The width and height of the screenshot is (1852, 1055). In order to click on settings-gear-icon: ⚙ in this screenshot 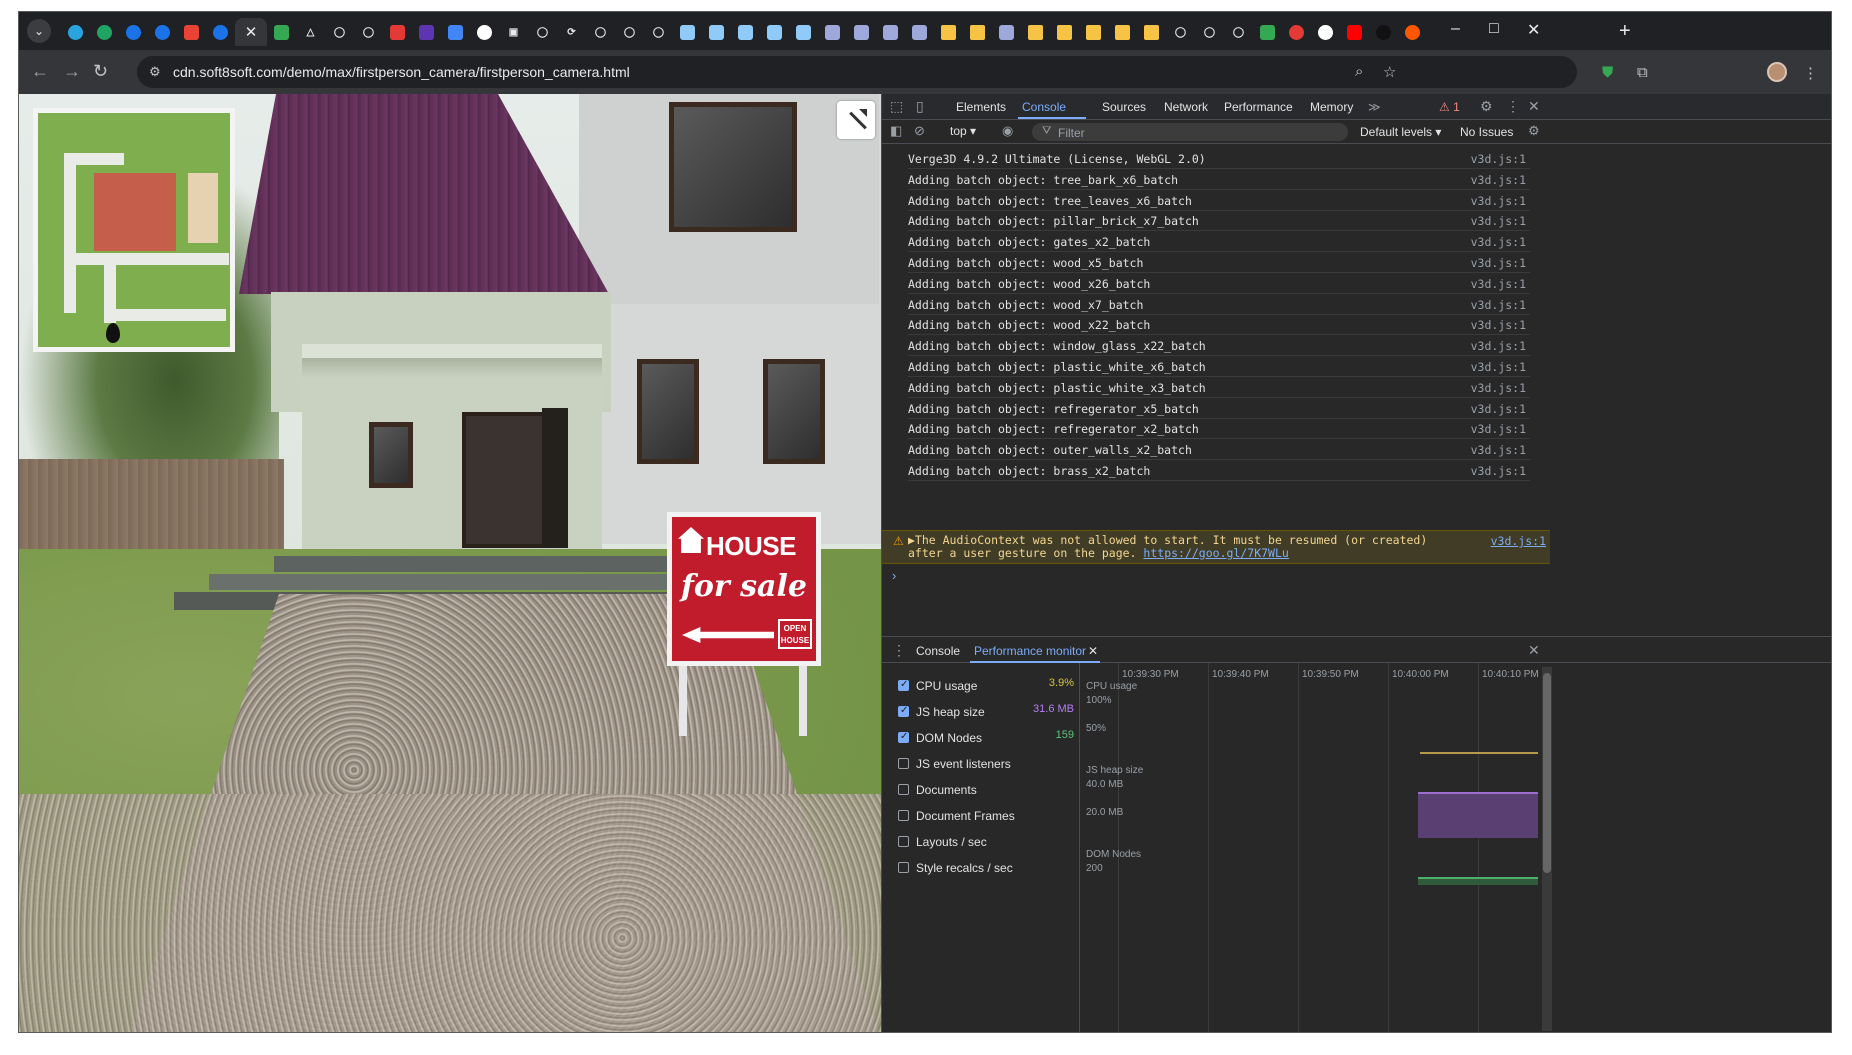, I will do `click(1486, 106)`.